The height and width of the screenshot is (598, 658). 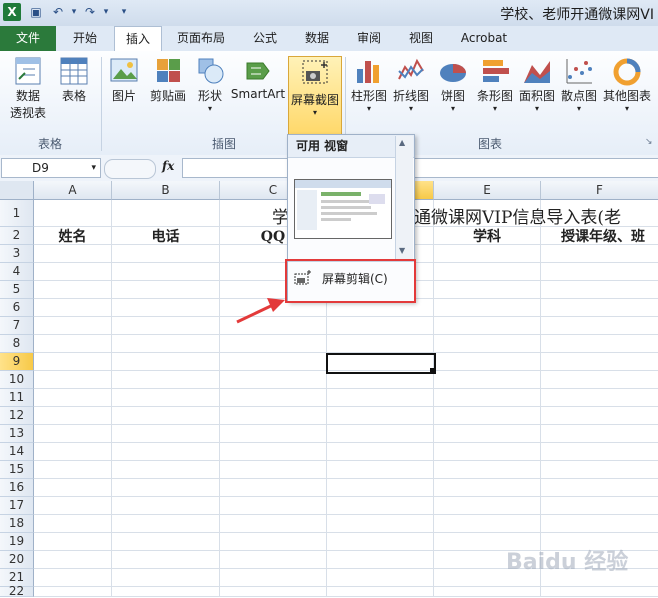 What do you see at coordinates (17, 452) in the screenshot?
I see `row-header: 14` at bounding box center [17, 452].